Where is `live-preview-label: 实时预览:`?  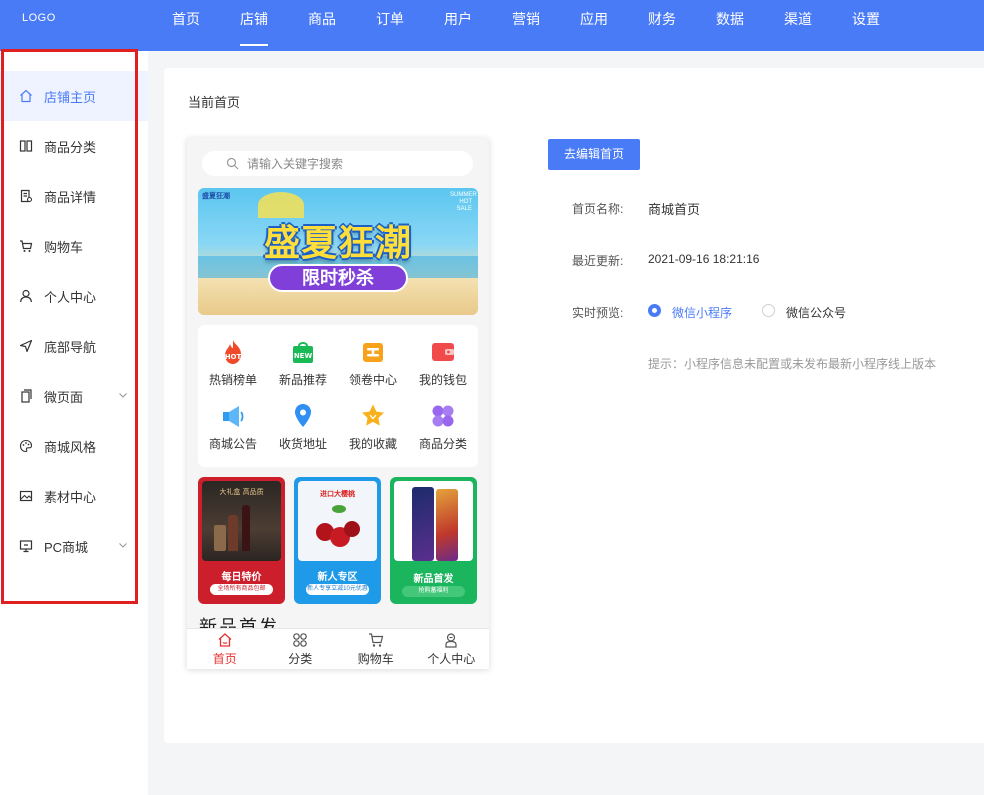
live-preview-label: 实时预览: is located at coordinates (598, 313).